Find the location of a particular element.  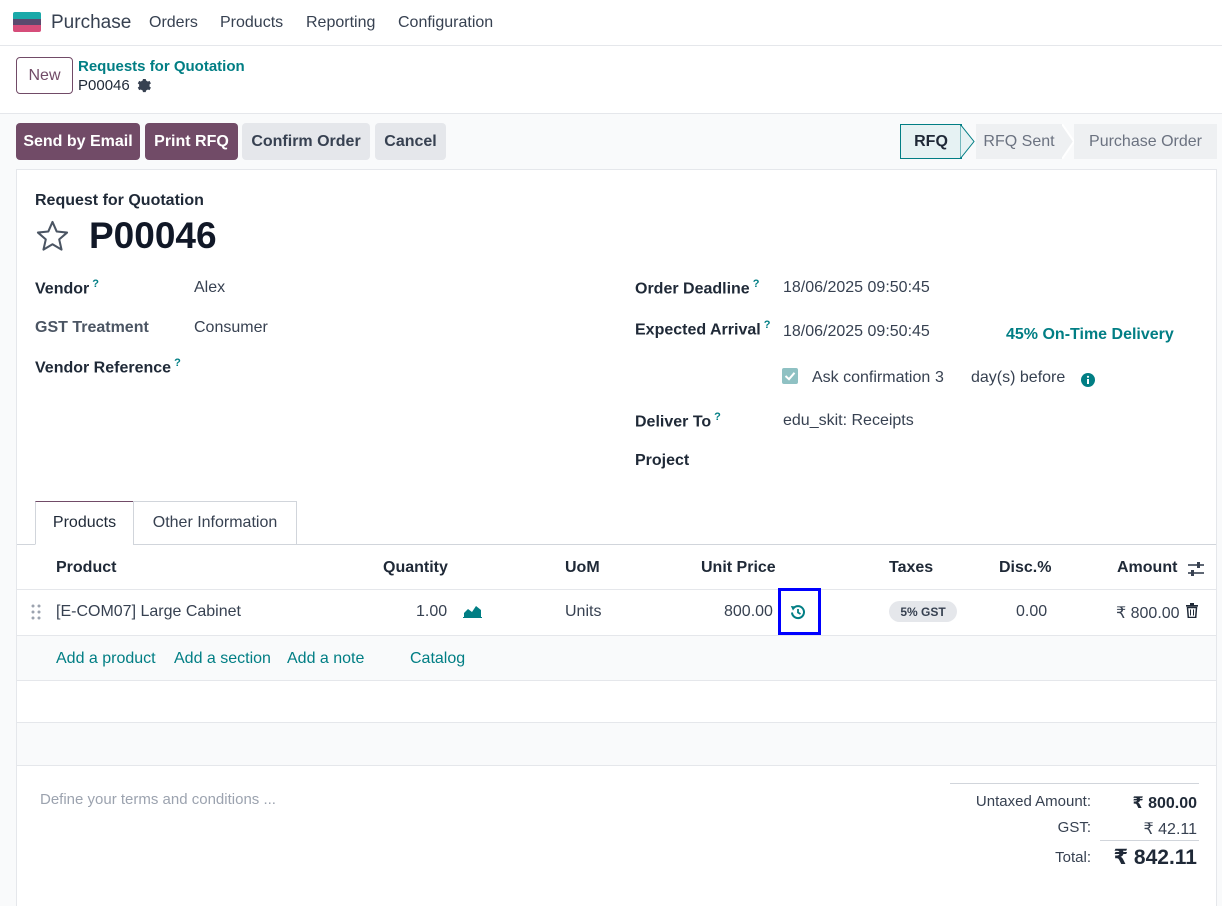

confirm-order-button: Confirm Order is located at coordinates (306, 141).